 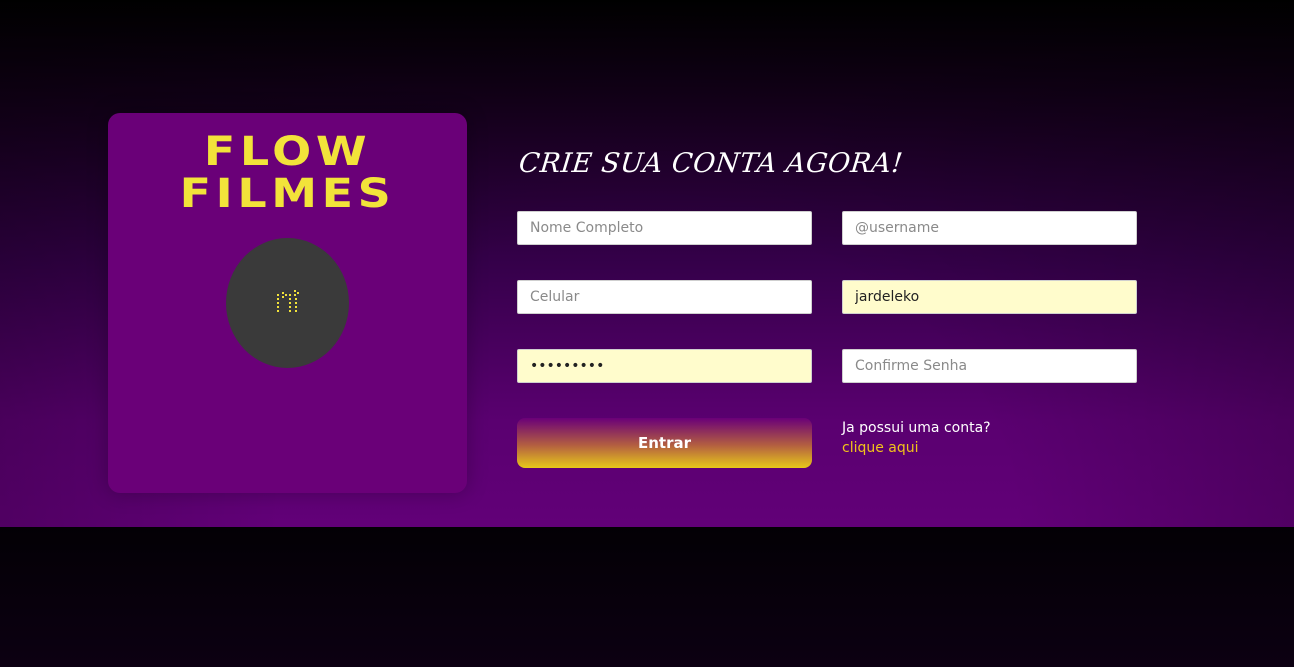 I want to click on avatar, so click(x=287, y=303).